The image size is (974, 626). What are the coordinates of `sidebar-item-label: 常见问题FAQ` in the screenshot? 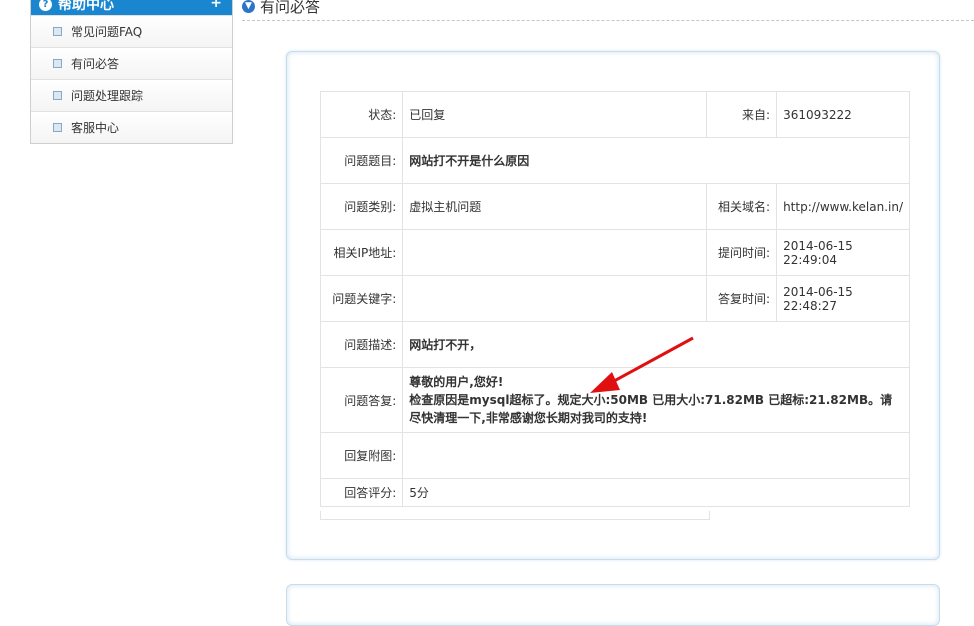 It's located at (107, 32).